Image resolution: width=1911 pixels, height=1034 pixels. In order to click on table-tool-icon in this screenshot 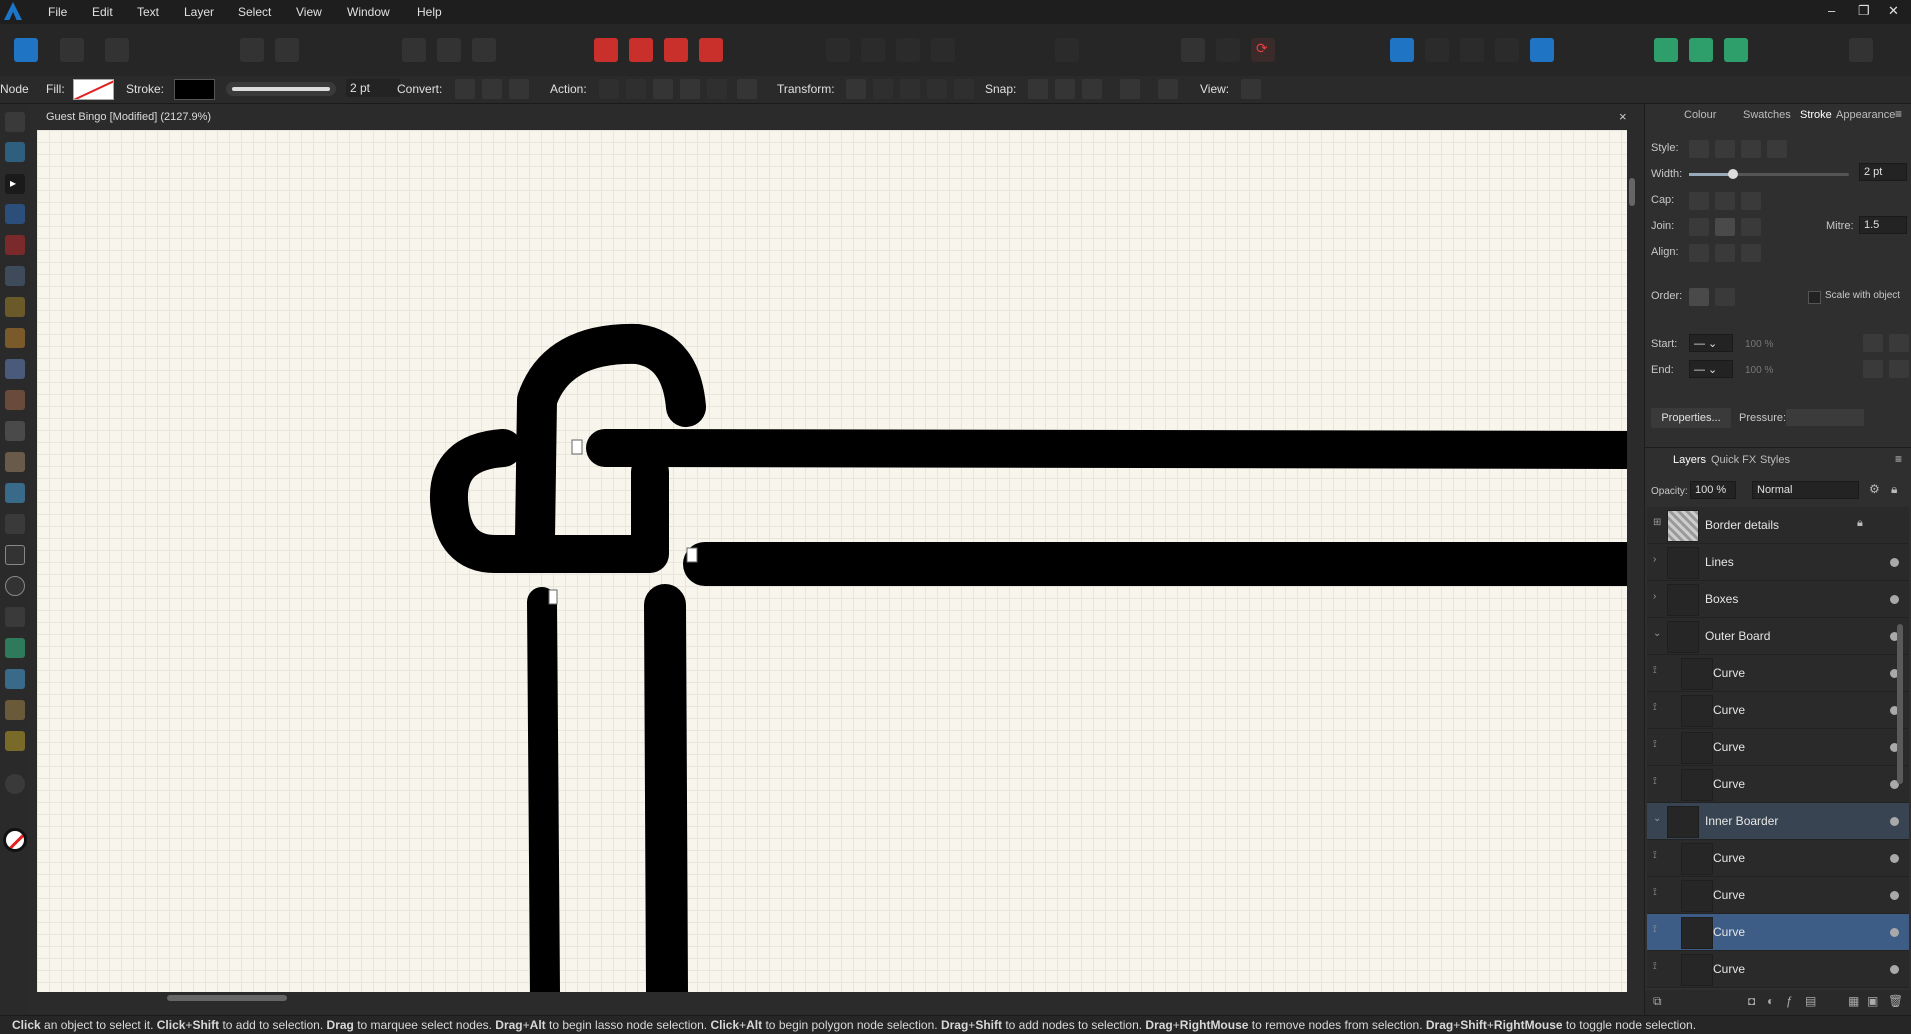, I will do `click(15, 679)`.